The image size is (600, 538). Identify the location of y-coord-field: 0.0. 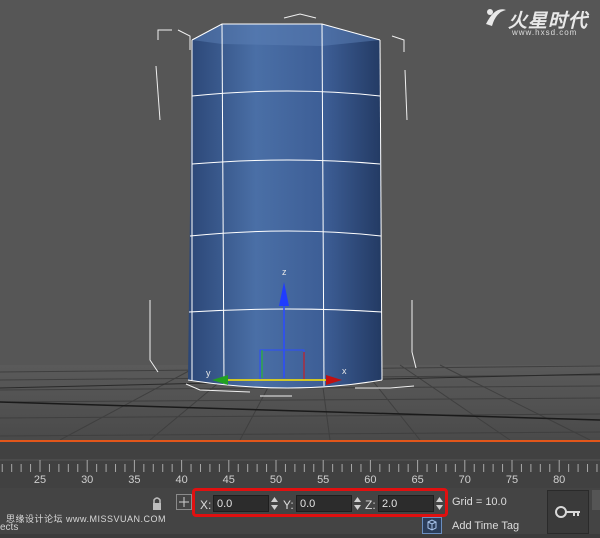
(324, 503).